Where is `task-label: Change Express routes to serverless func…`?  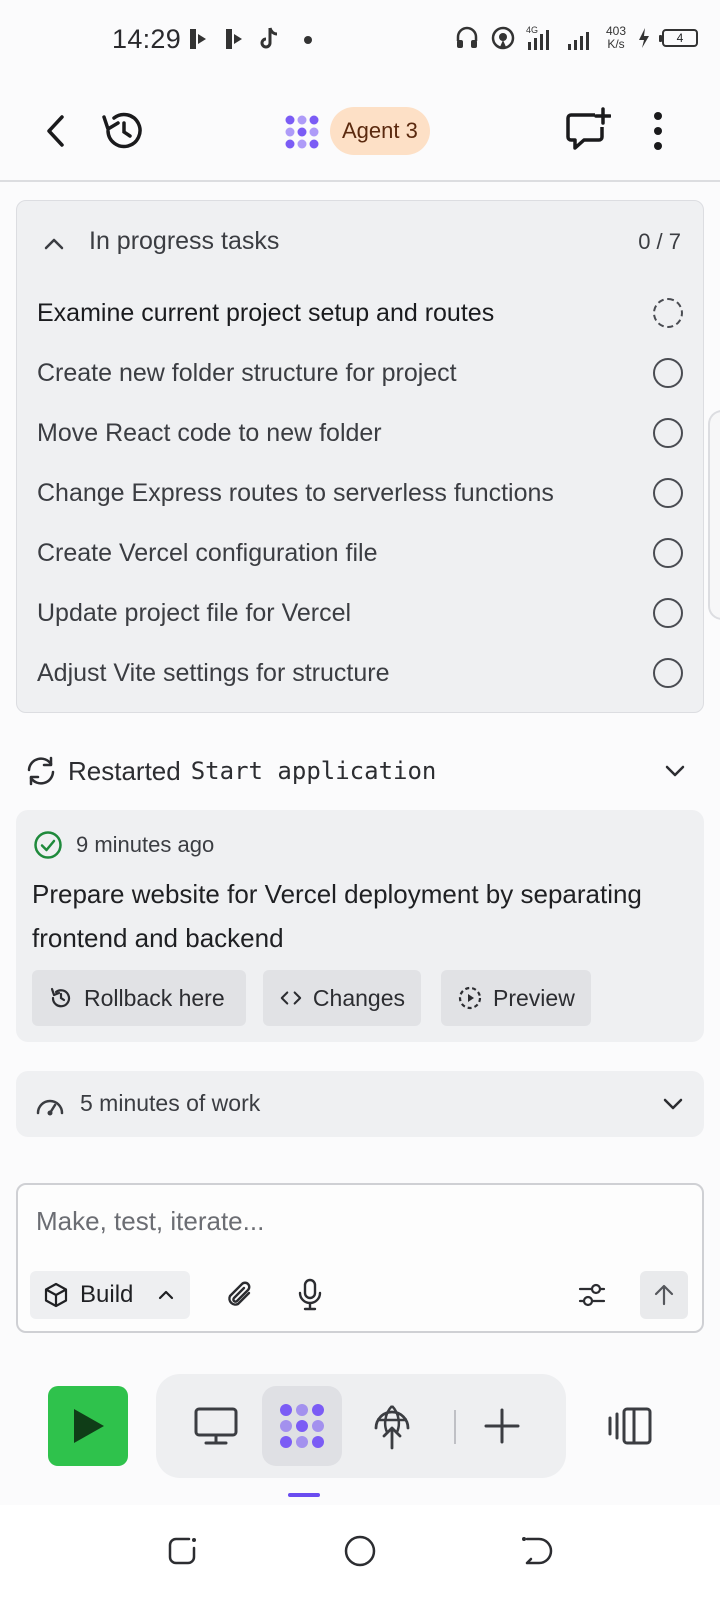
task-label: Change Express routes to serverless func… is located at coordinates (295, 492).